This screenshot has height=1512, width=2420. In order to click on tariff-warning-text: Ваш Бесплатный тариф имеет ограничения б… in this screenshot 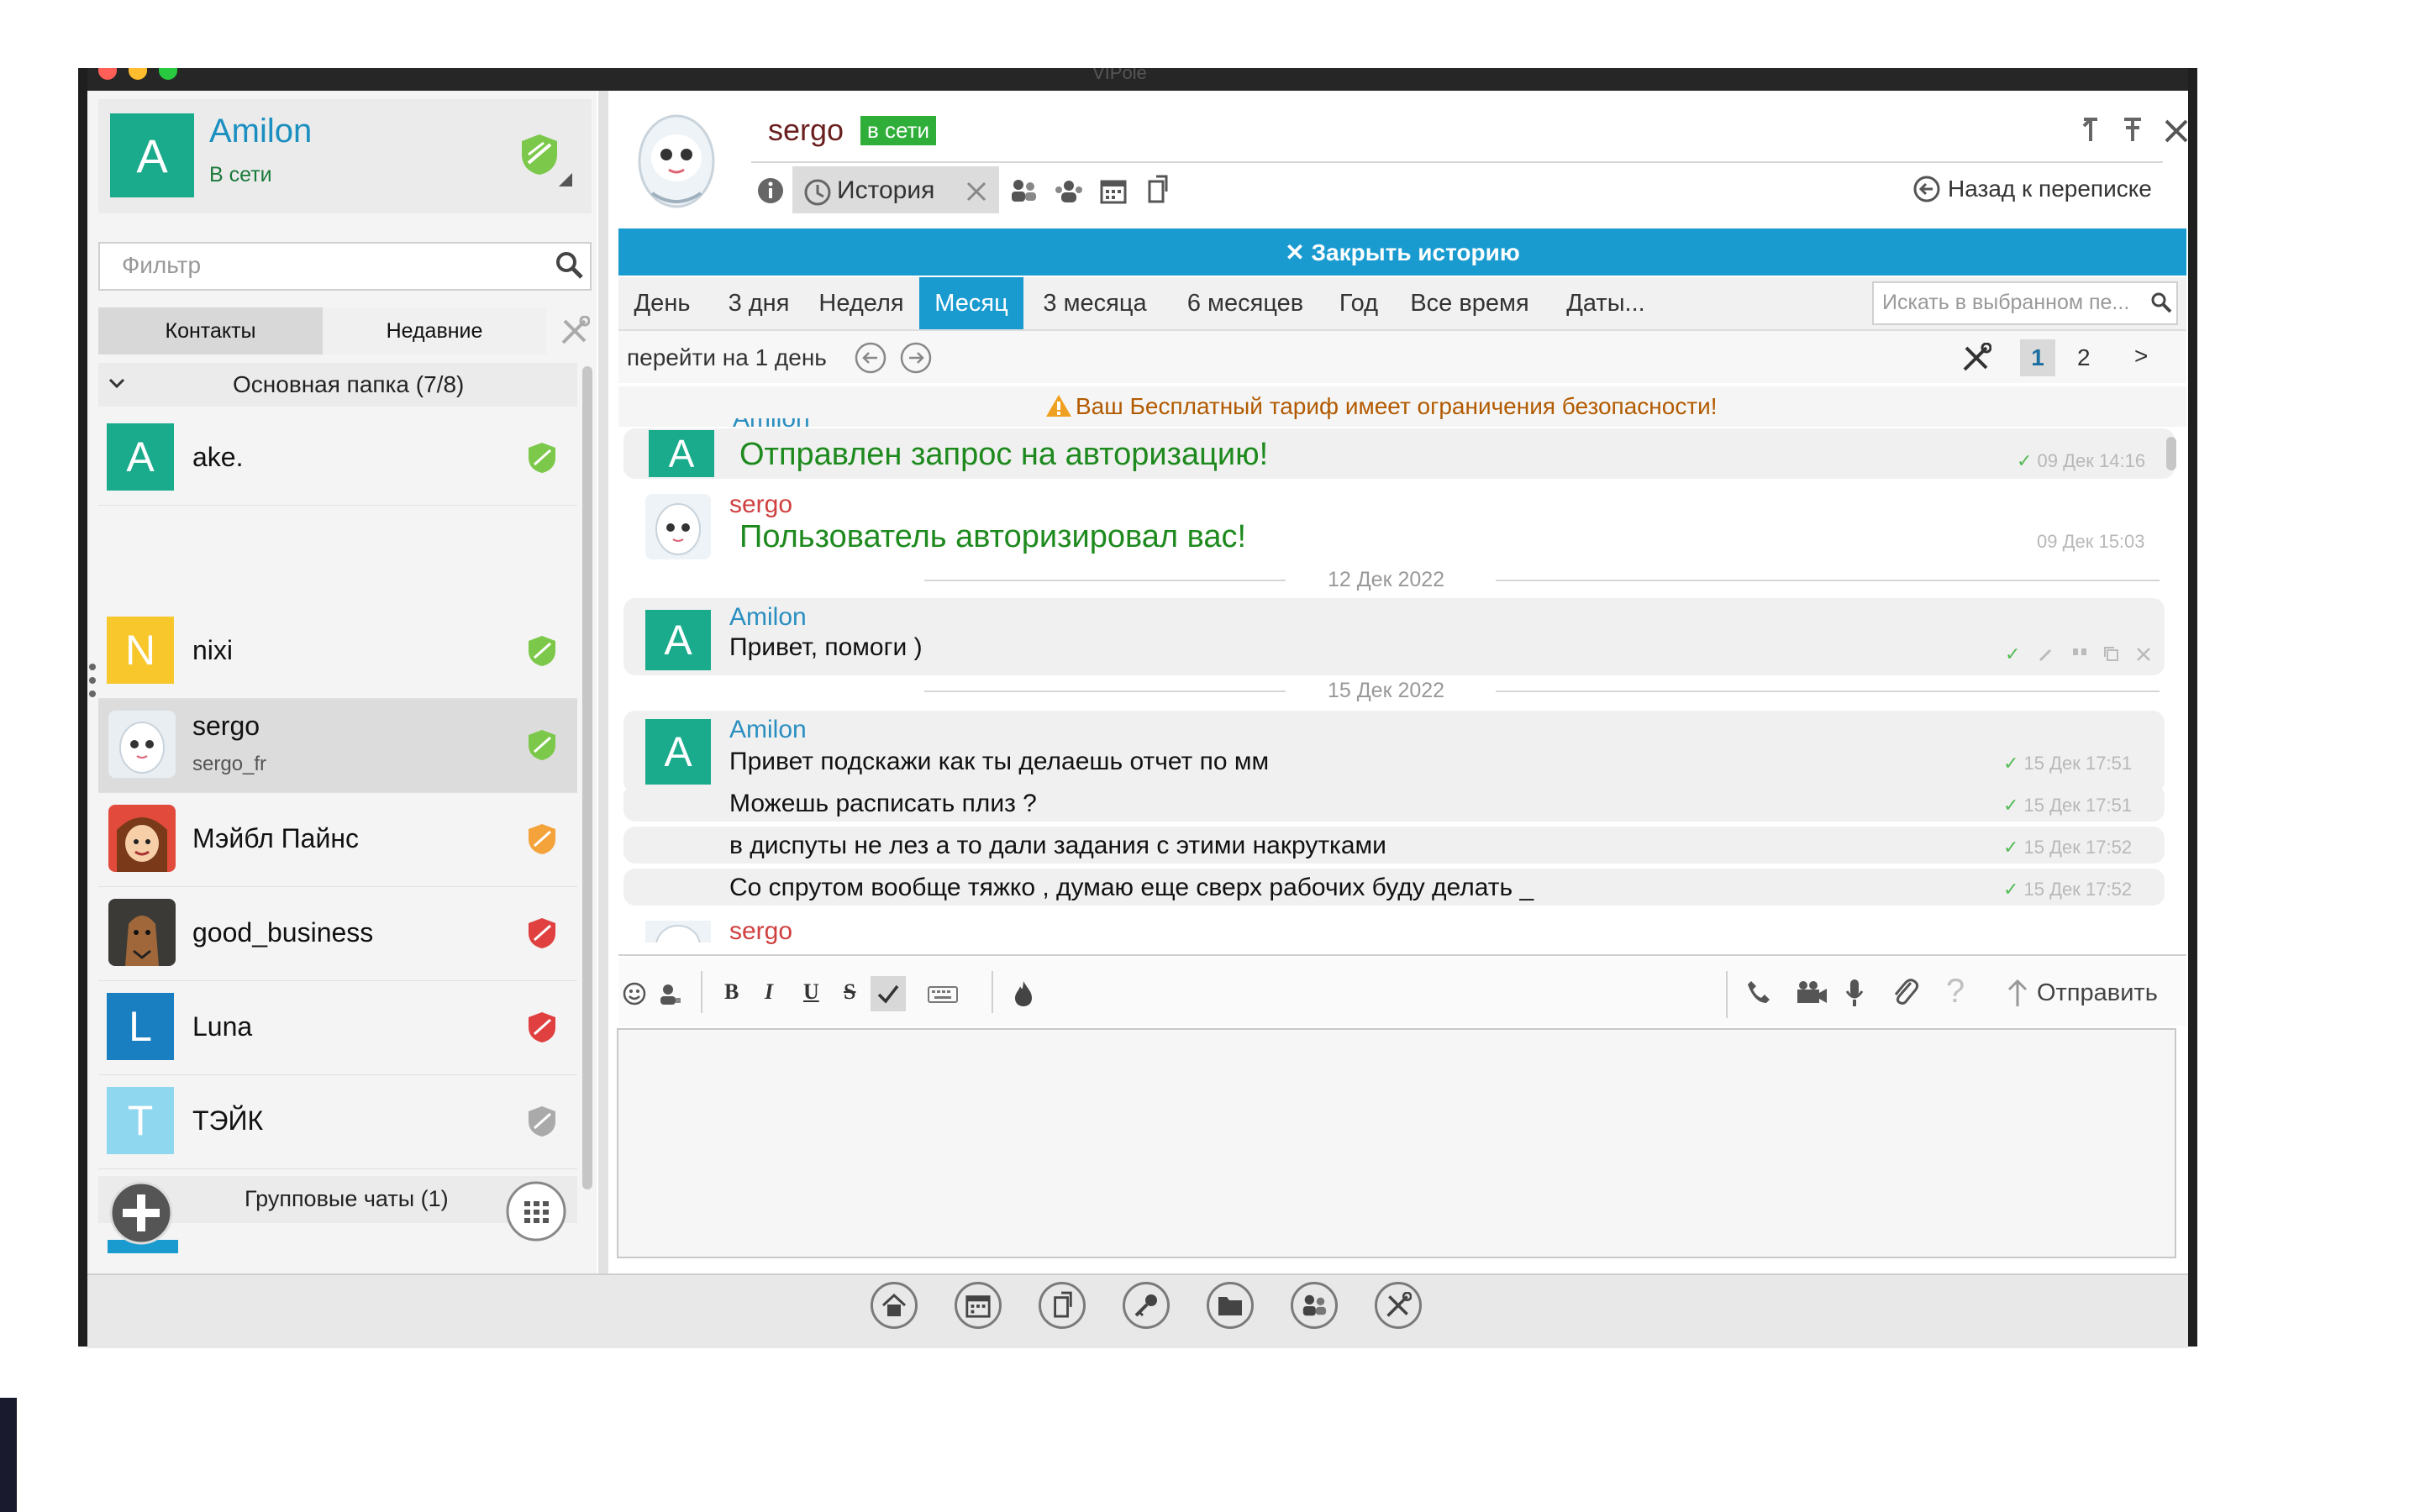, I will do `click(1397, 406)`.